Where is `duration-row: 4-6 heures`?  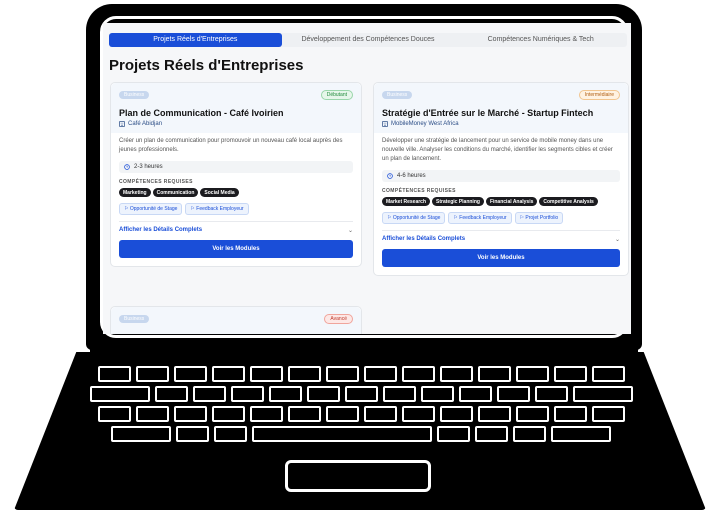 duration-row: 4-6 heures is located at coordinates (501, 176).